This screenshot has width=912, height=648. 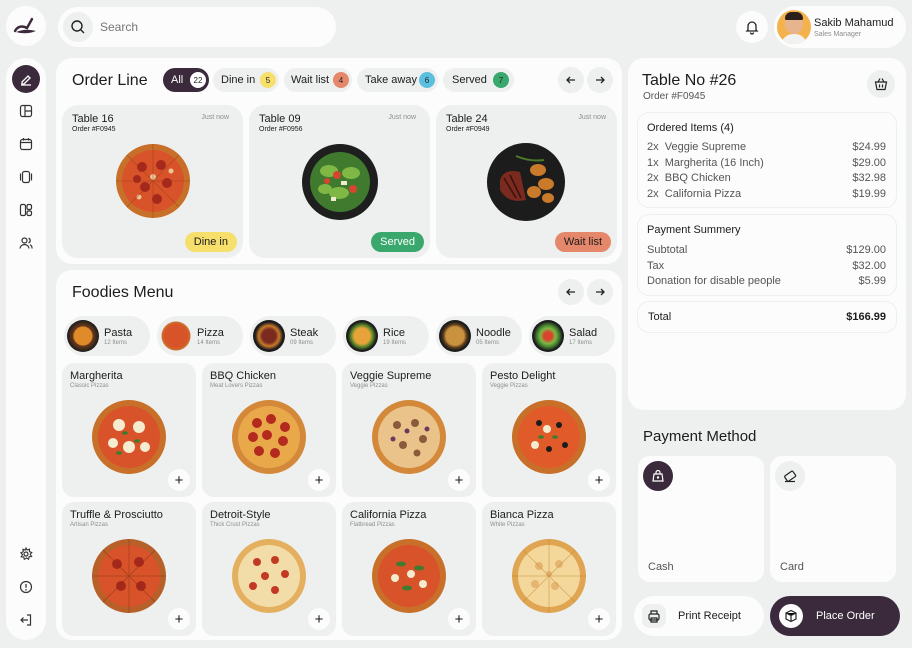 I want to click on search-bar, so click(x=197, y=27).